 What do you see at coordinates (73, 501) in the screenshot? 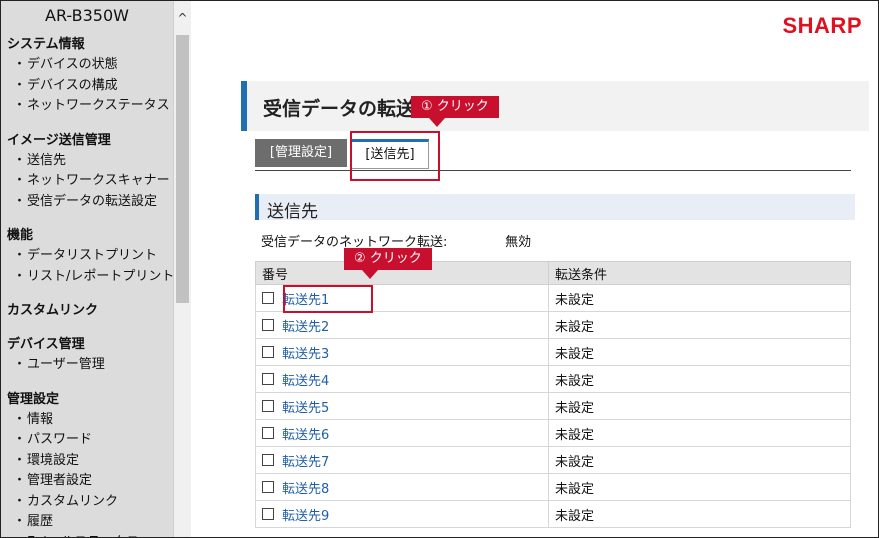
I see `sidebar-item-label: カスタムリンク` at bounding box center [73, 501].